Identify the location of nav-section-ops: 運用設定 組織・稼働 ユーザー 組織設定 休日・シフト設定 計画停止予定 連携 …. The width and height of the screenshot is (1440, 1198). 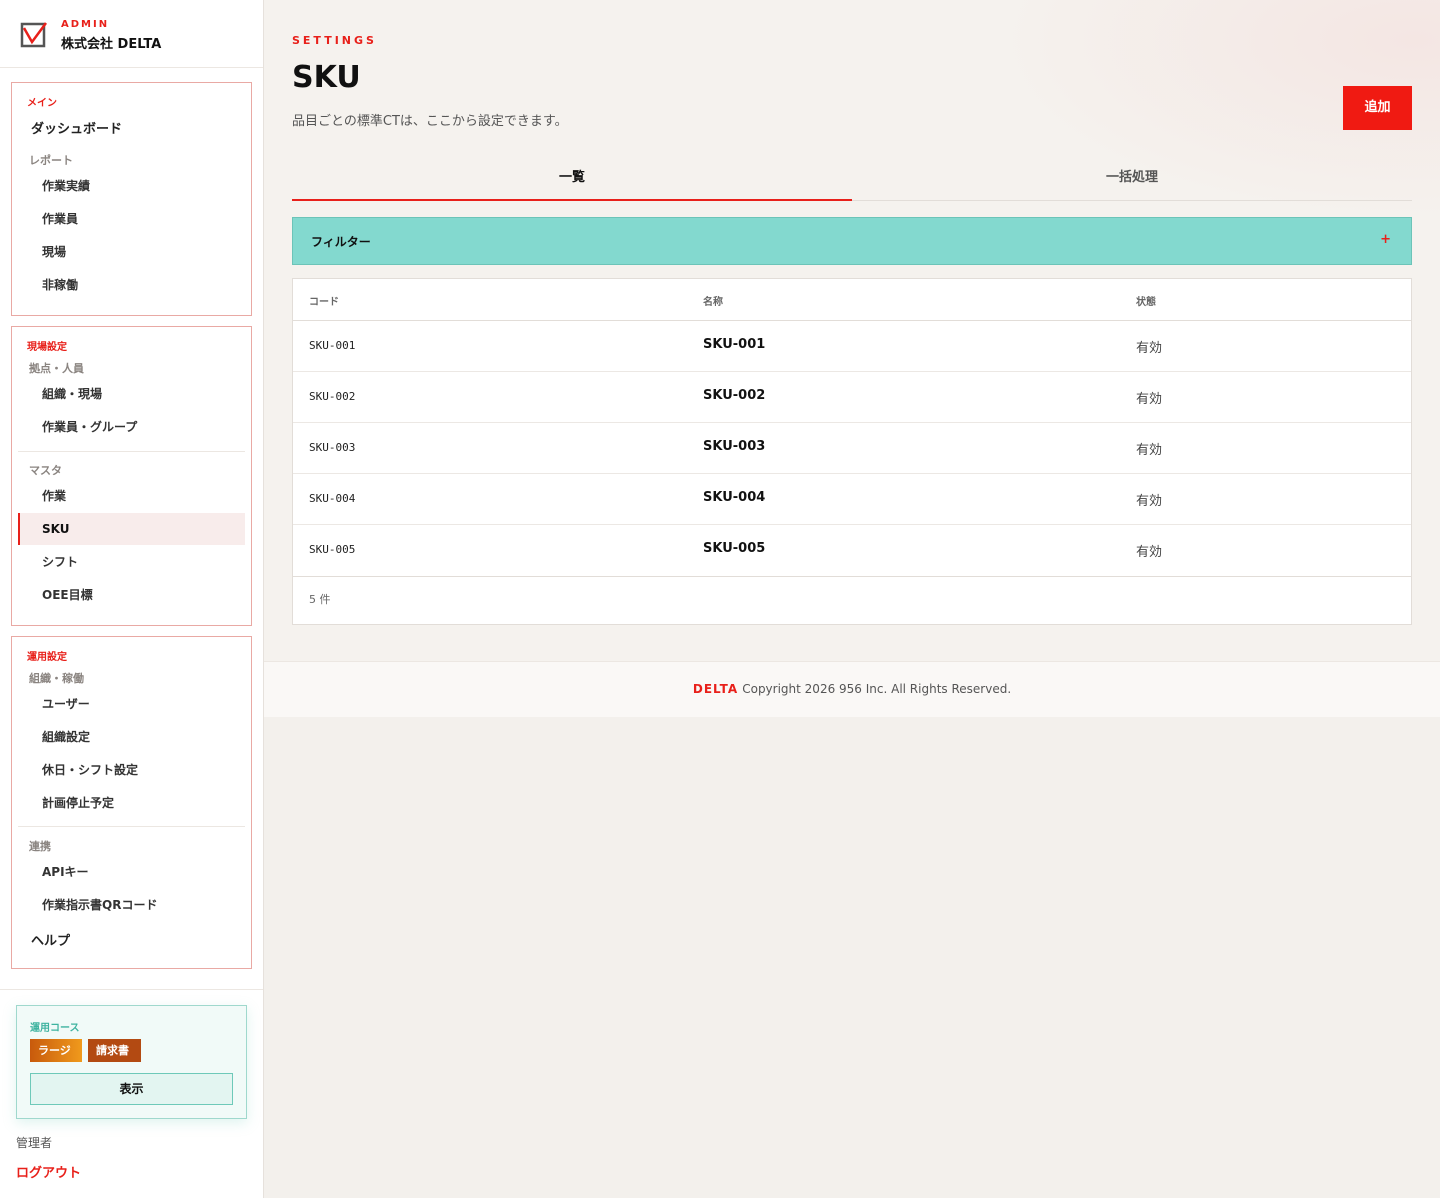
(131, 802).